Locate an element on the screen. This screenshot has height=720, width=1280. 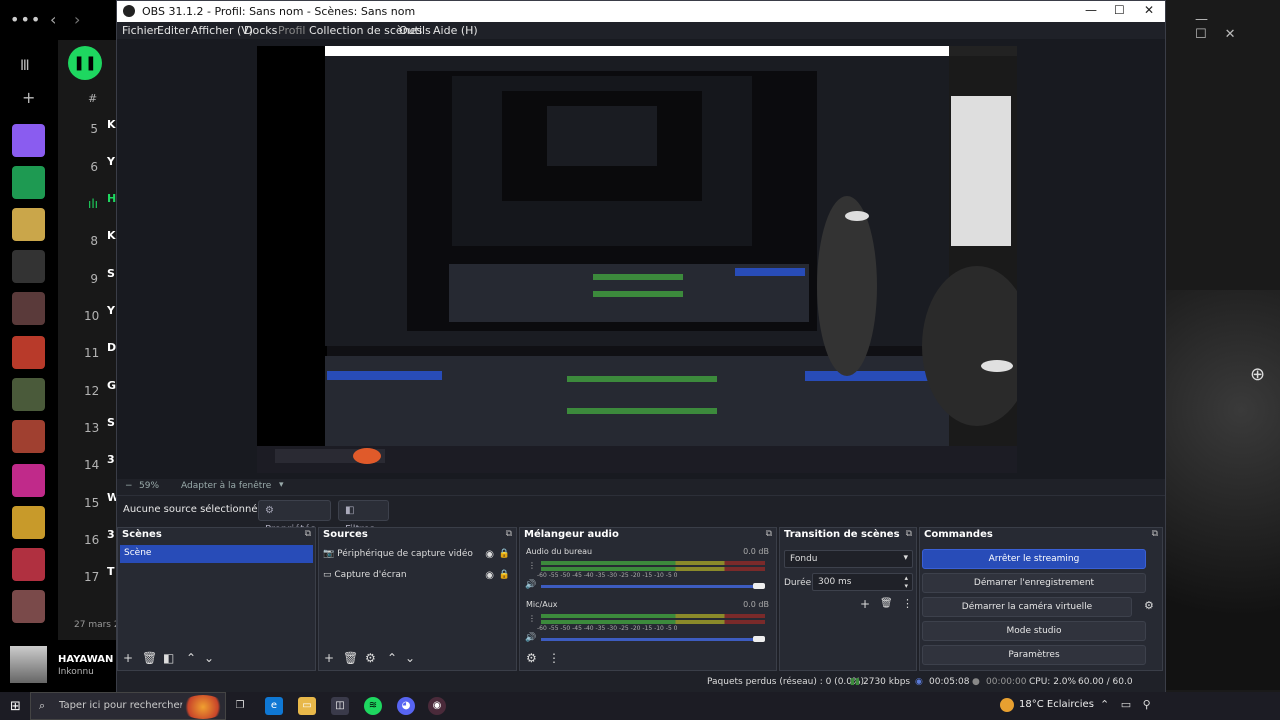
scene-item: Scène is located at coordinates (216, 554).